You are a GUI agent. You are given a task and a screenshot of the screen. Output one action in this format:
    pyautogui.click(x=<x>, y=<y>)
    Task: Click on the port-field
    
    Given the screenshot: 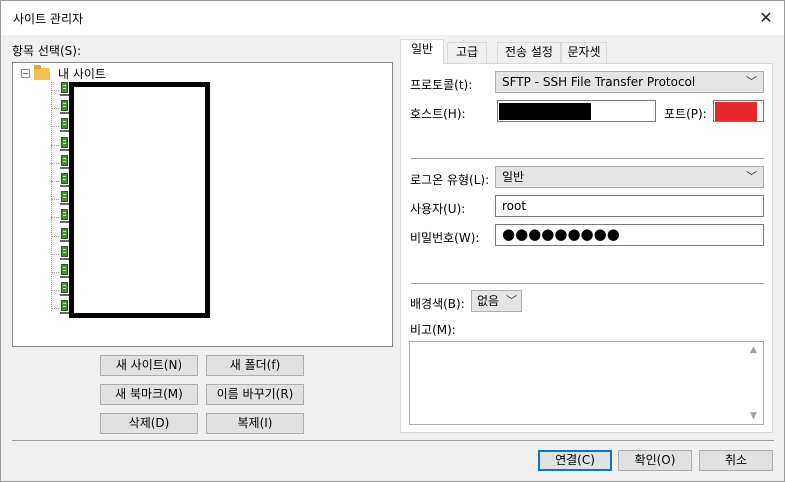 What is the action you would take?
    pyautogui.click(x=738, y=111)
    